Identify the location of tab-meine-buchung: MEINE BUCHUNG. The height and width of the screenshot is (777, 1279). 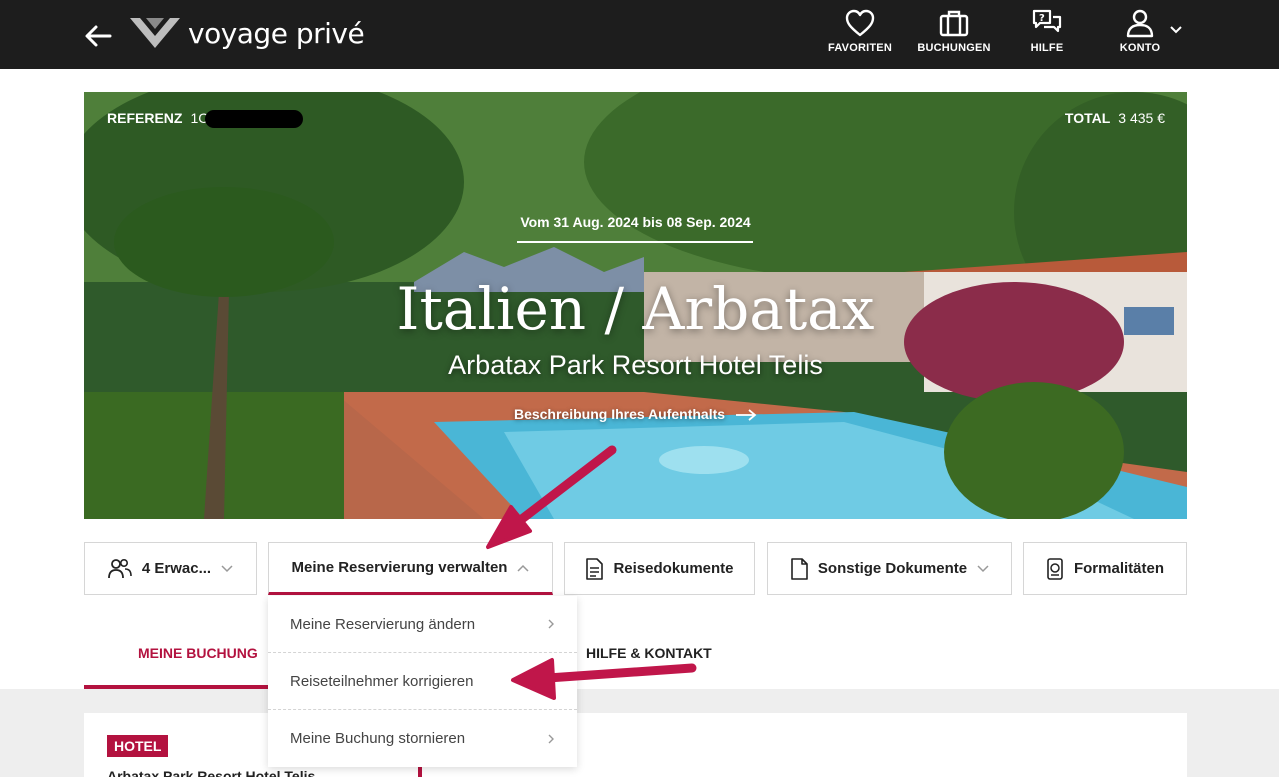
(198, 653).